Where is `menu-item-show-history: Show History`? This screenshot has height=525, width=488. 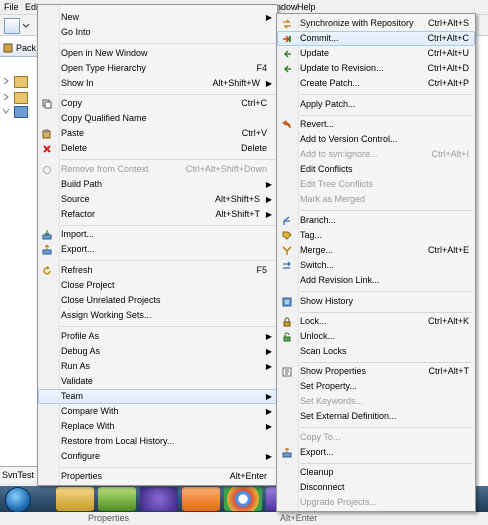
menu-item-show-history: Show History is located at coordinates (376, 301).